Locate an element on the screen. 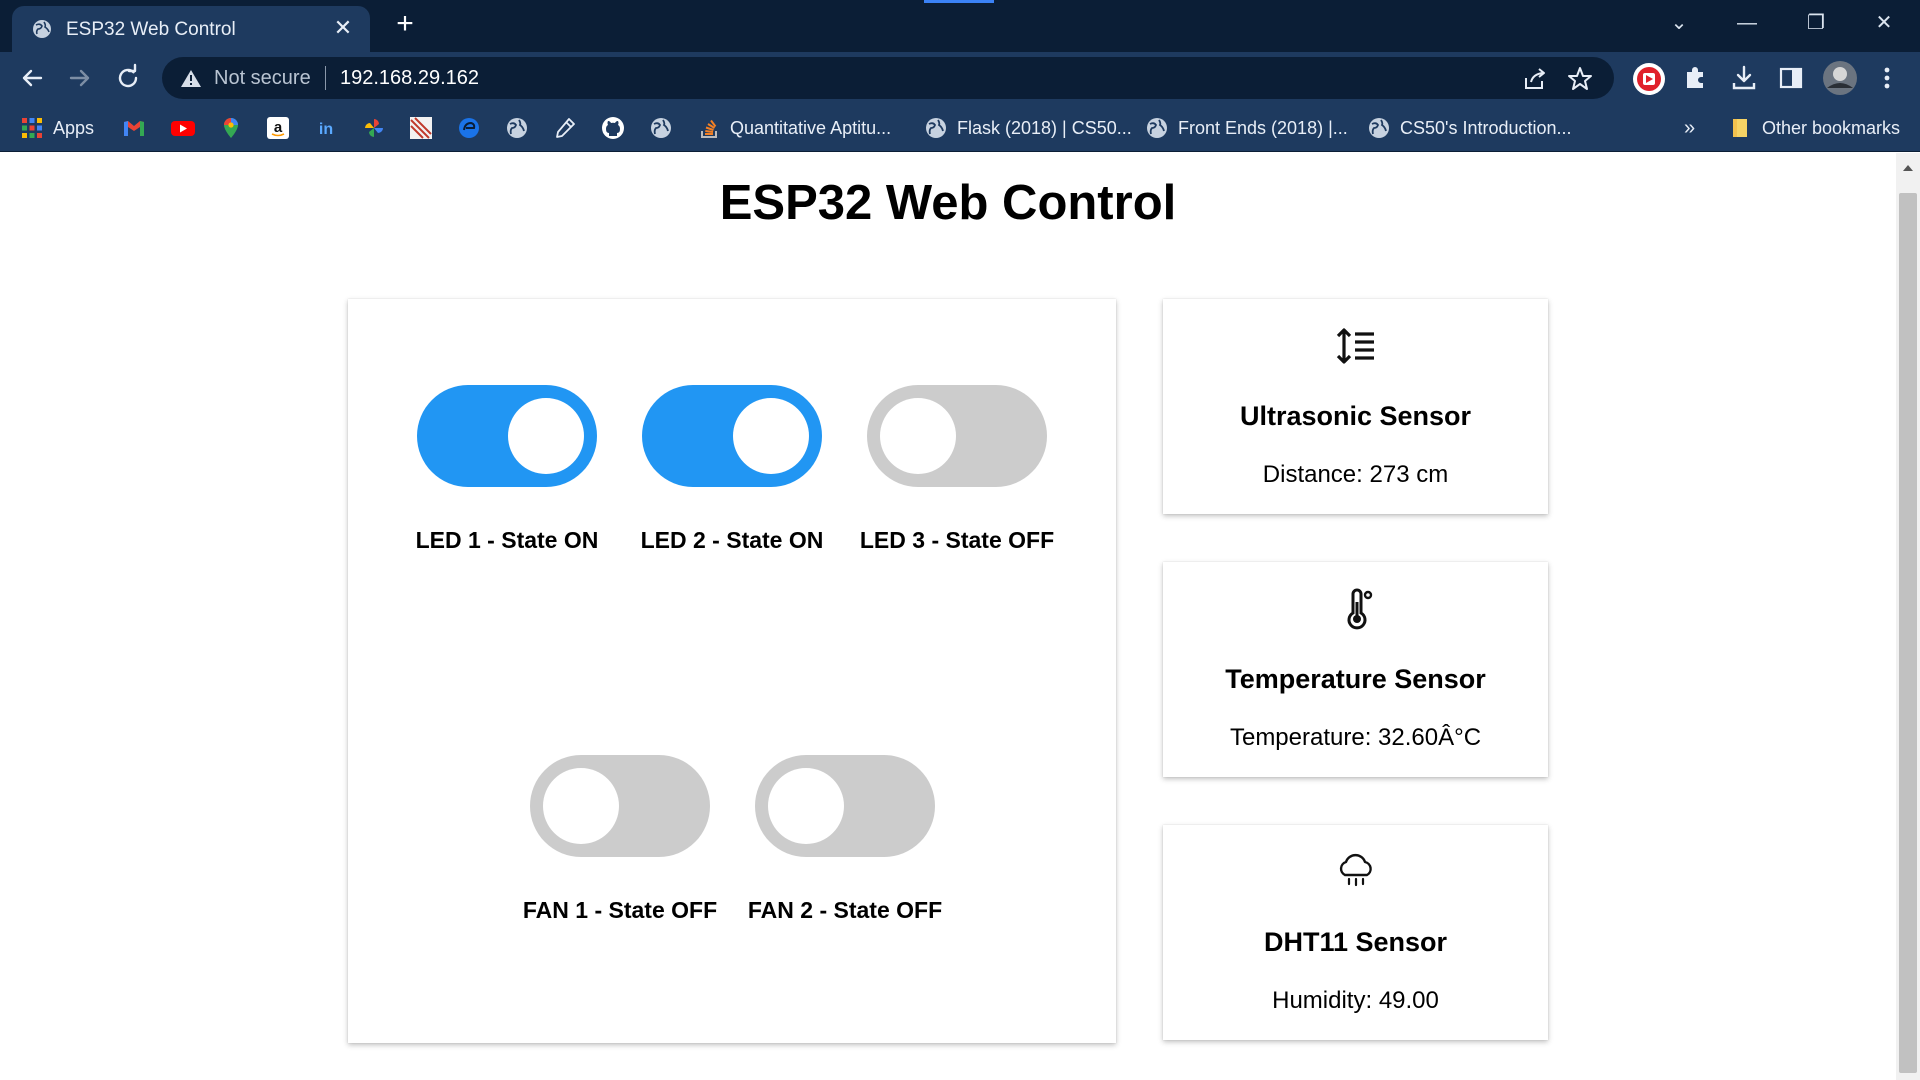 The image size is (1920, 1080). svg-text: in is located at coordinates (326, 129).